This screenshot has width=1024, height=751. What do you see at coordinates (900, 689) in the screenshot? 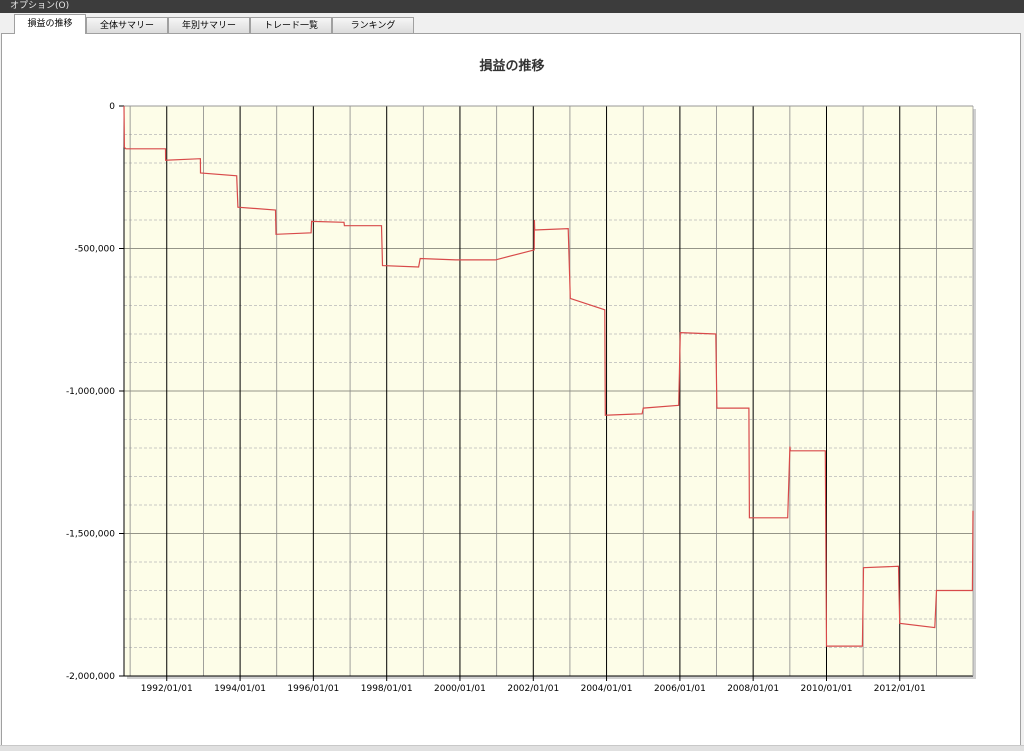
I see `x-tick-label: 2012/01/01` at bounding box center [900, 689].